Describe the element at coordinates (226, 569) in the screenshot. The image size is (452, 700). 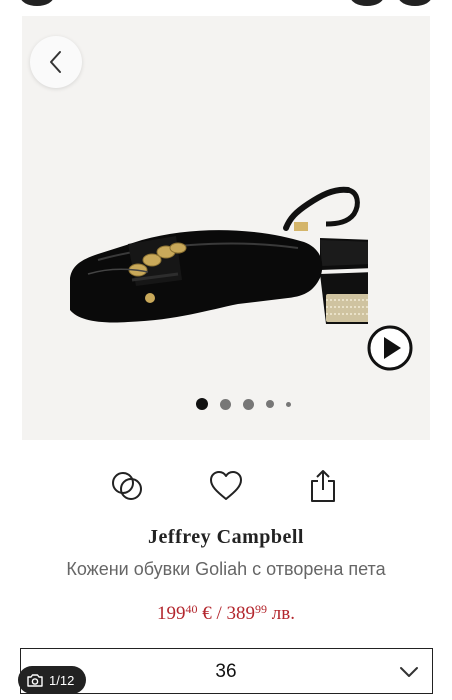
I see `product-title: Кожени обувки Goliah с отворена пета` at that location.